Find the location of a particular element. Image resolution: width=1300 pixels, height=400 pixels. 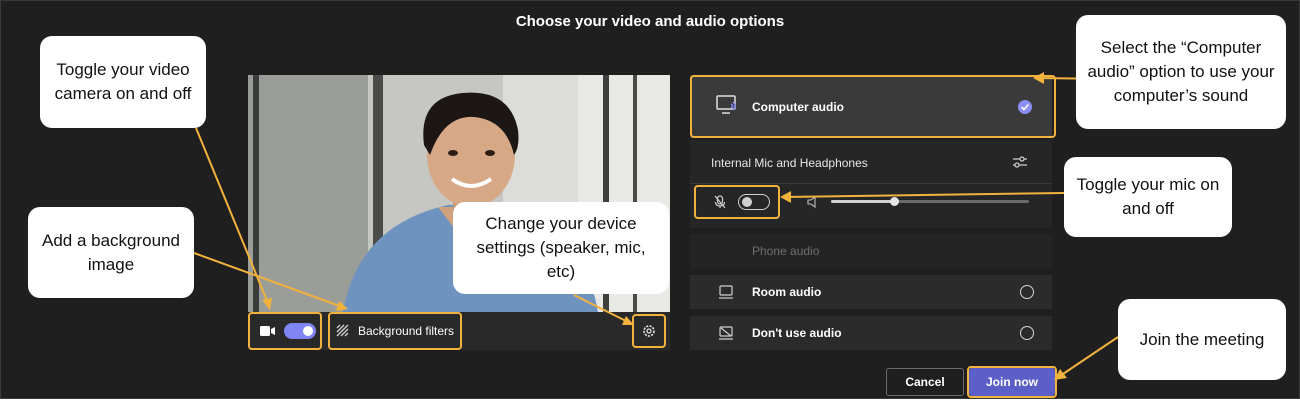

callout-mic: Toggle your mic on and off is located at coordinates (1148, 197).